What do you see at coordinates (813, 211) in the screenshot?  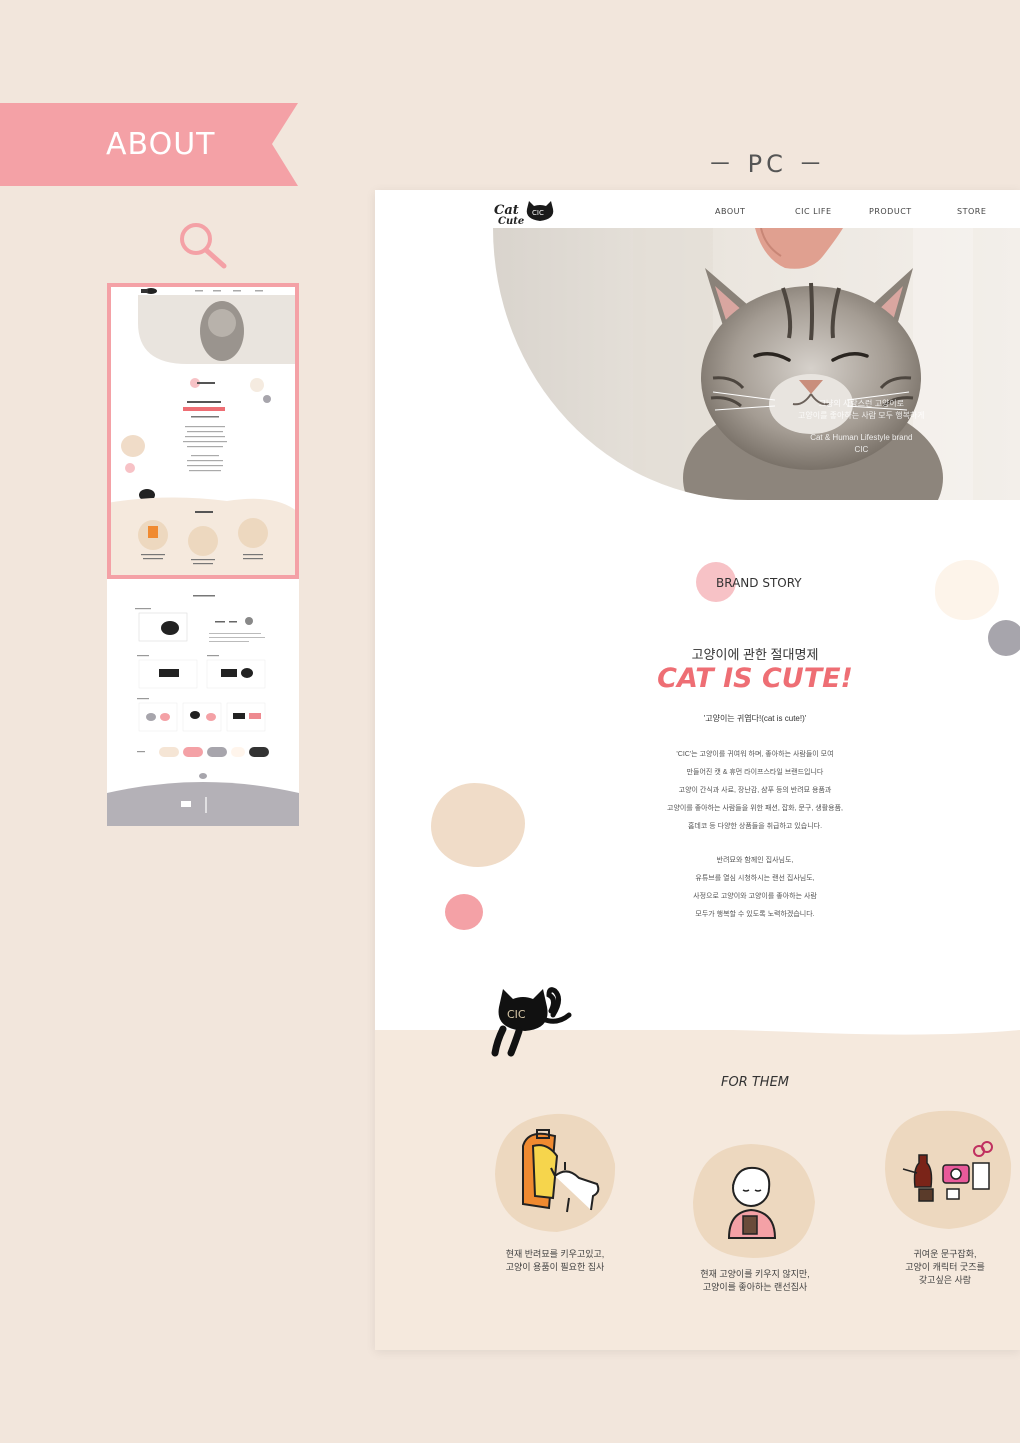 I see `nav-cic-life: CIC LIFE` at bounding box center [813, 211].